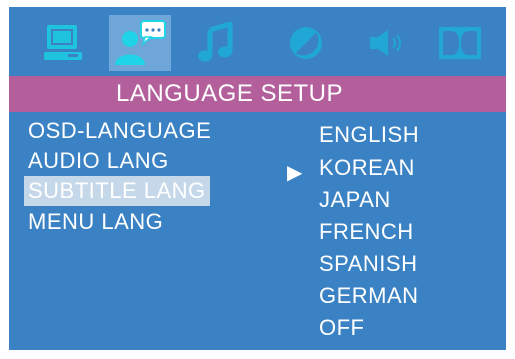 The image size is (515, 359). I want to click on music-note-icon, so click(215, 42).